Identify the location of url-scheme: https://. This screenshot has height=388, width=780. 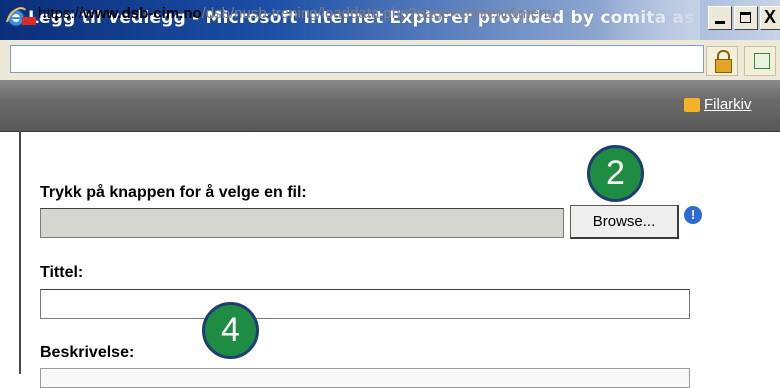
(61, 13).